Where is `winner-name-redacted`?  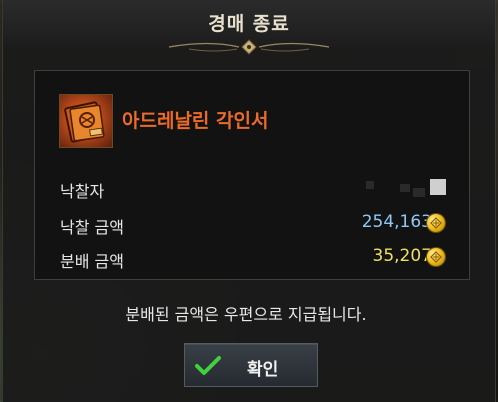
winner-name-redacted is located at coordinates (370, 185).